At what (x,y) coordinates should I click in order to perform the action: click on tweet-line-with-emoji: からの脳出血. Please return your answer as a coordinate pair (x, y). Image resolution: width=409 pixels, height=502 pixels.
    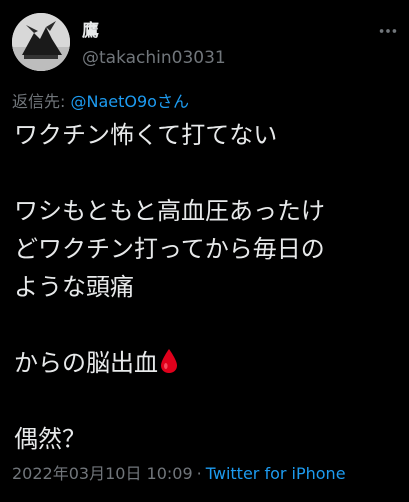
    Looking at the image, I should click on (209, 363).